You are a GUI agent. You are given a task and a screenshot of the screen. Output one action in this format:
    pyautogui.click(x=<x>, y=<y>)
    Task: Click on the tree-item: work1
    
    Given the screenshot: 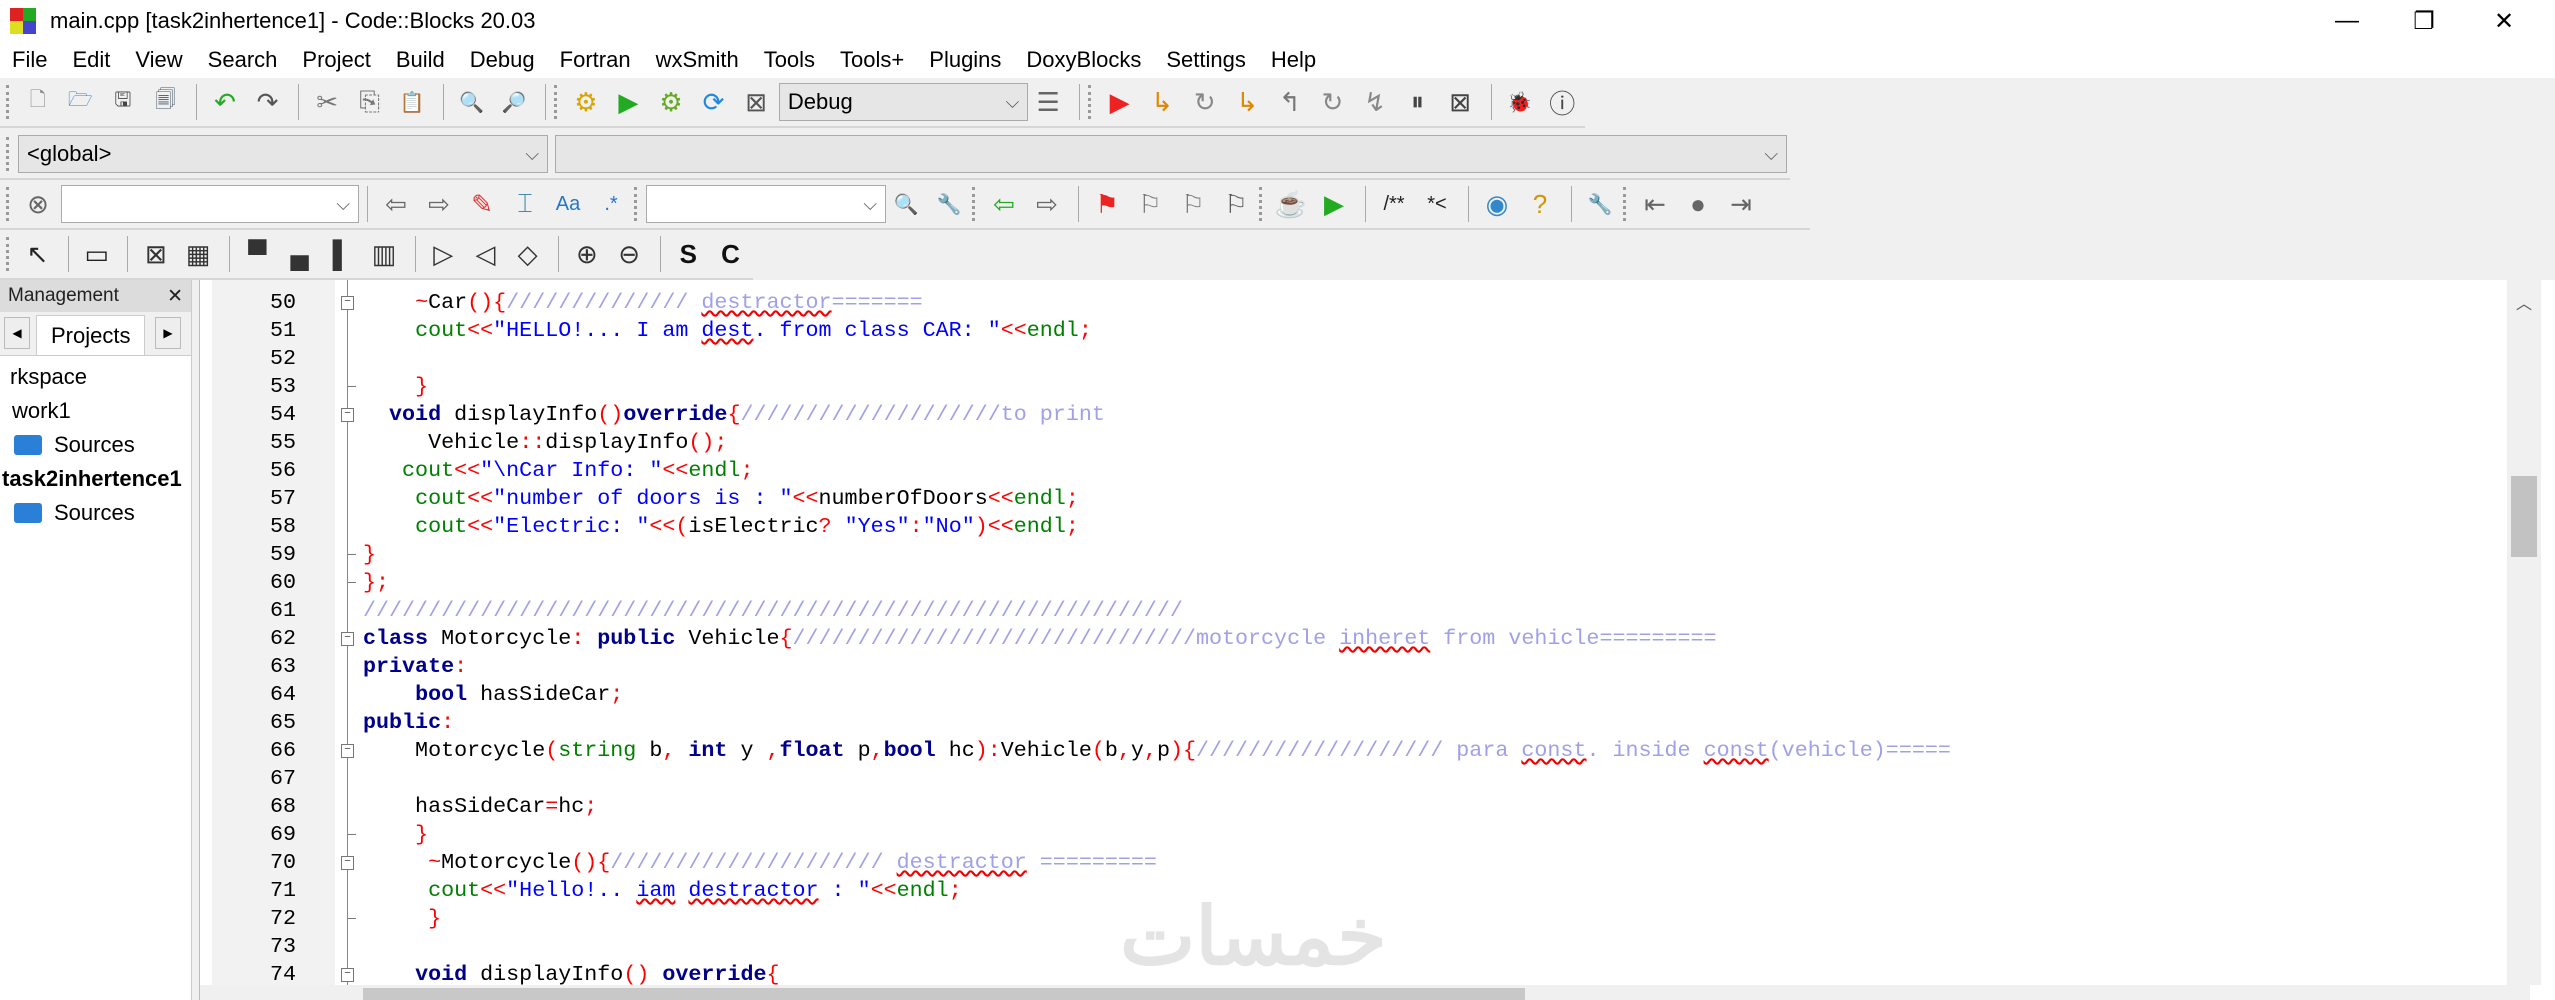 What is the action you would take?
    pyautogui.click(x=95, y=411)
    